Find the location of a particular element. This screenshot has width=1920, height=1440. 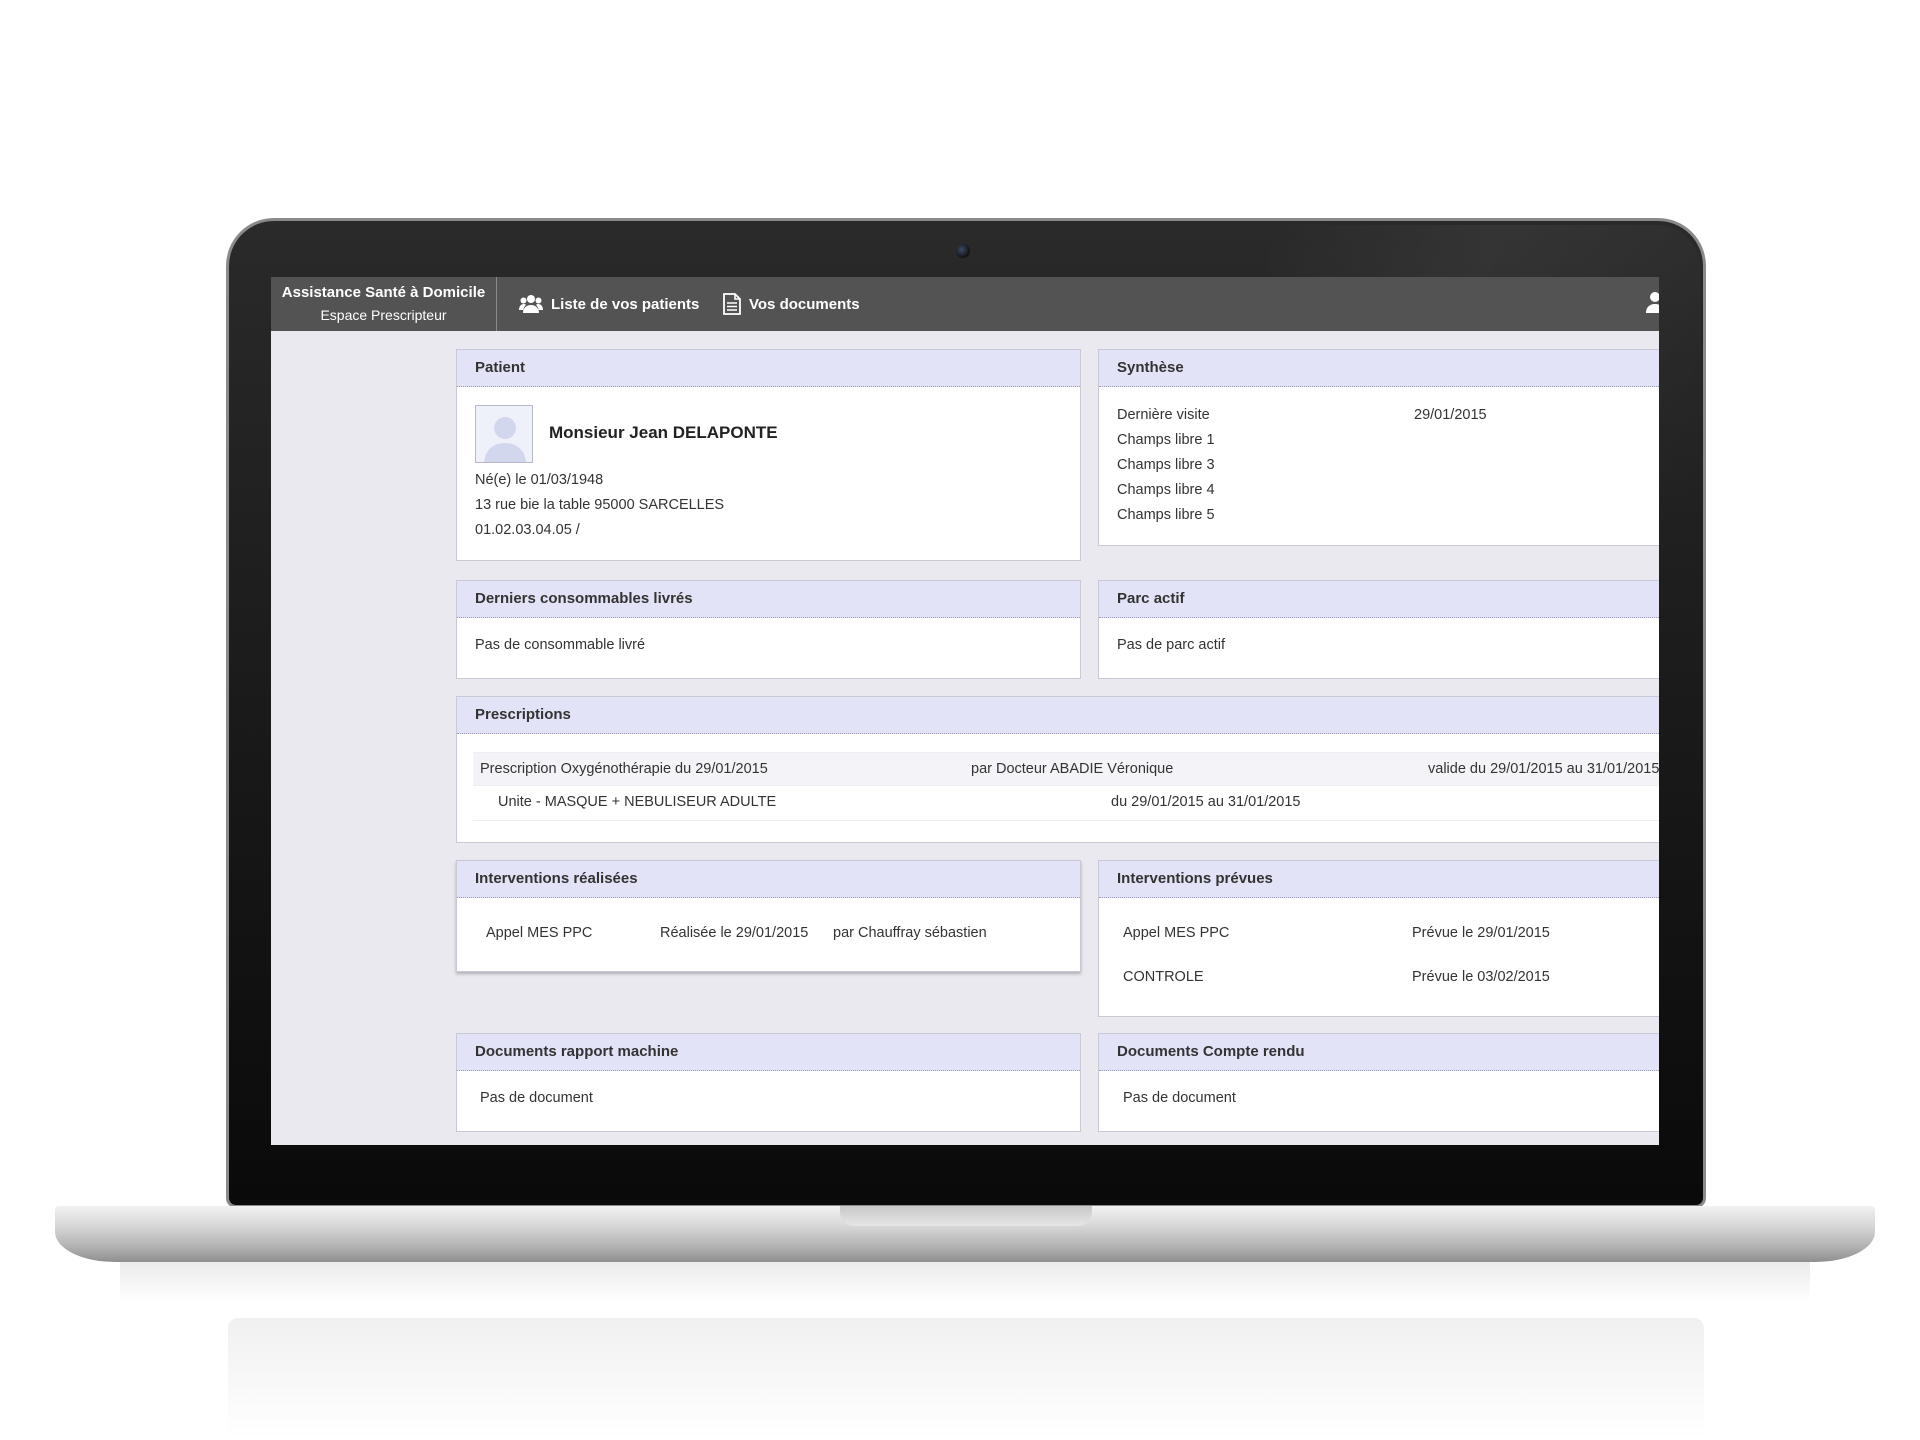

avatar is located at coordinates (504, 434).